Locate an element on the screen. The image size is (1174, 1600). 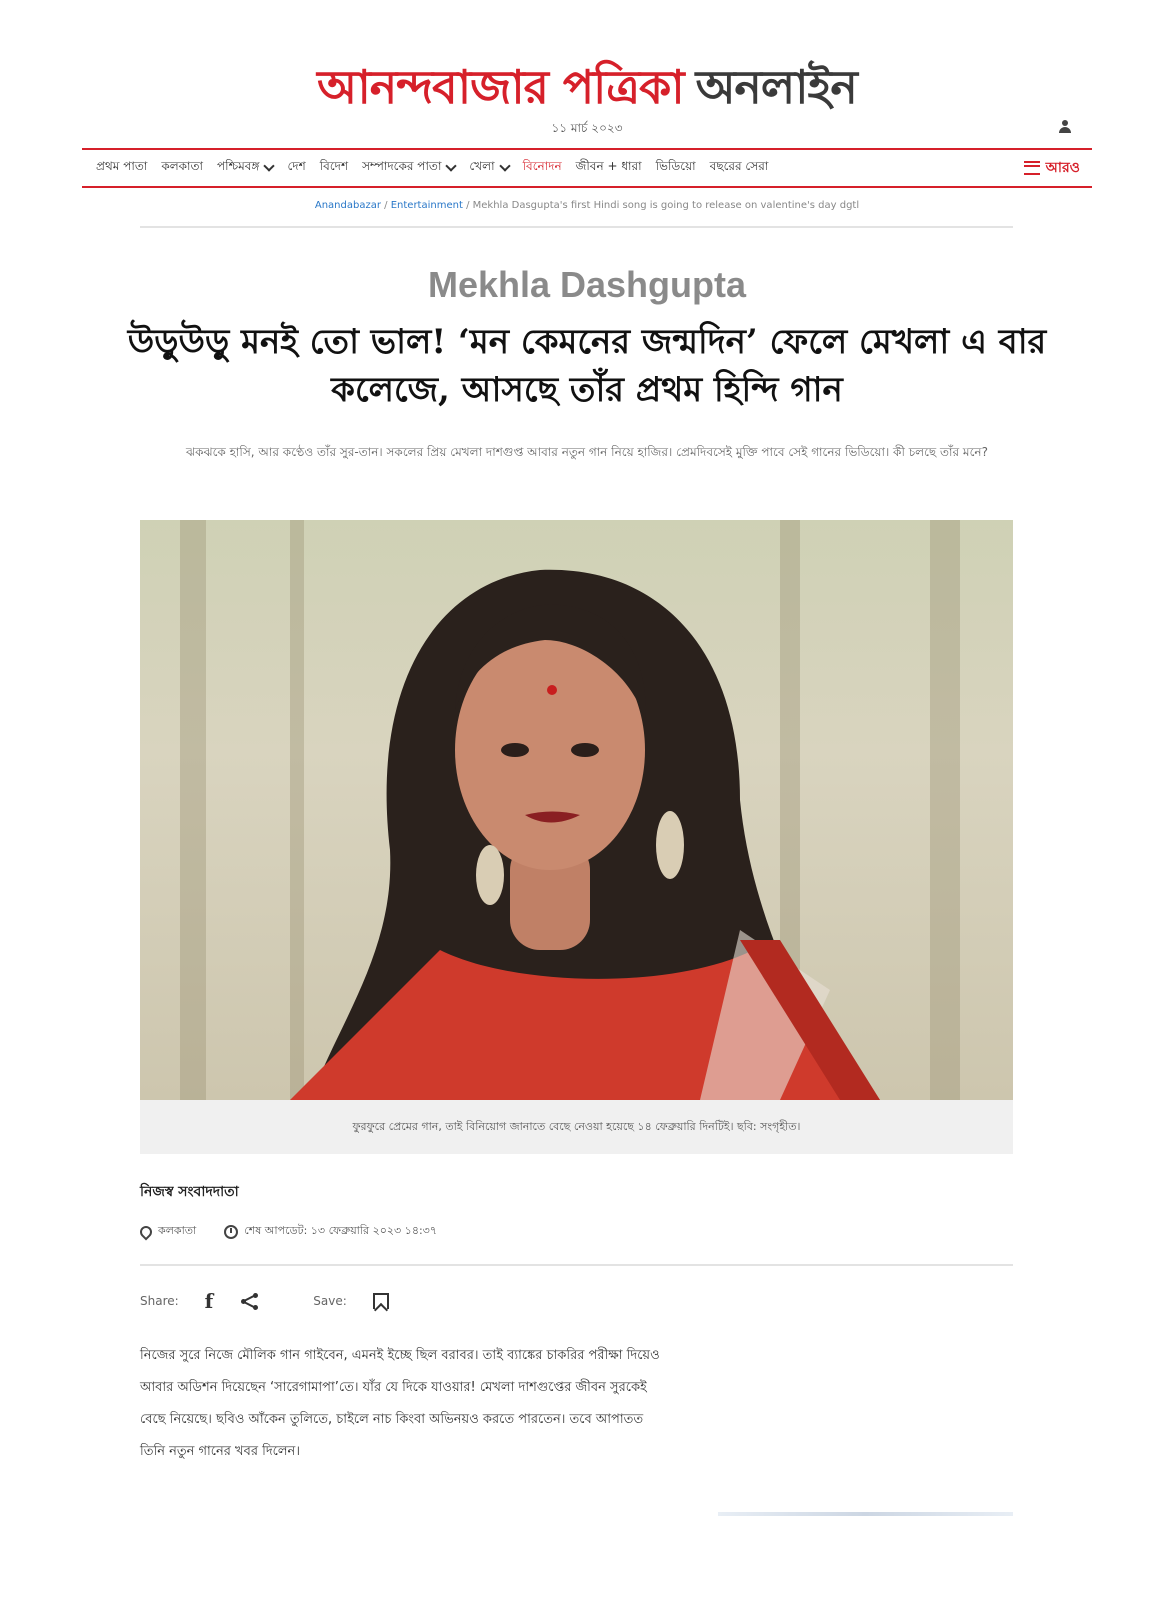
nav-item-world: বিদেশ is located at coordinates (334, 168).